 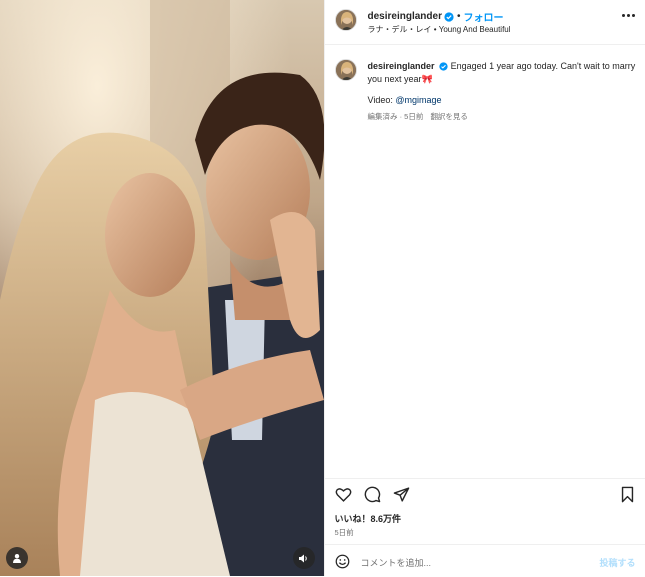 What do you see at coordinates (380, 100) in the screenshot?
I see `credit-prefix: Video:` at bounding box center [380, 100].